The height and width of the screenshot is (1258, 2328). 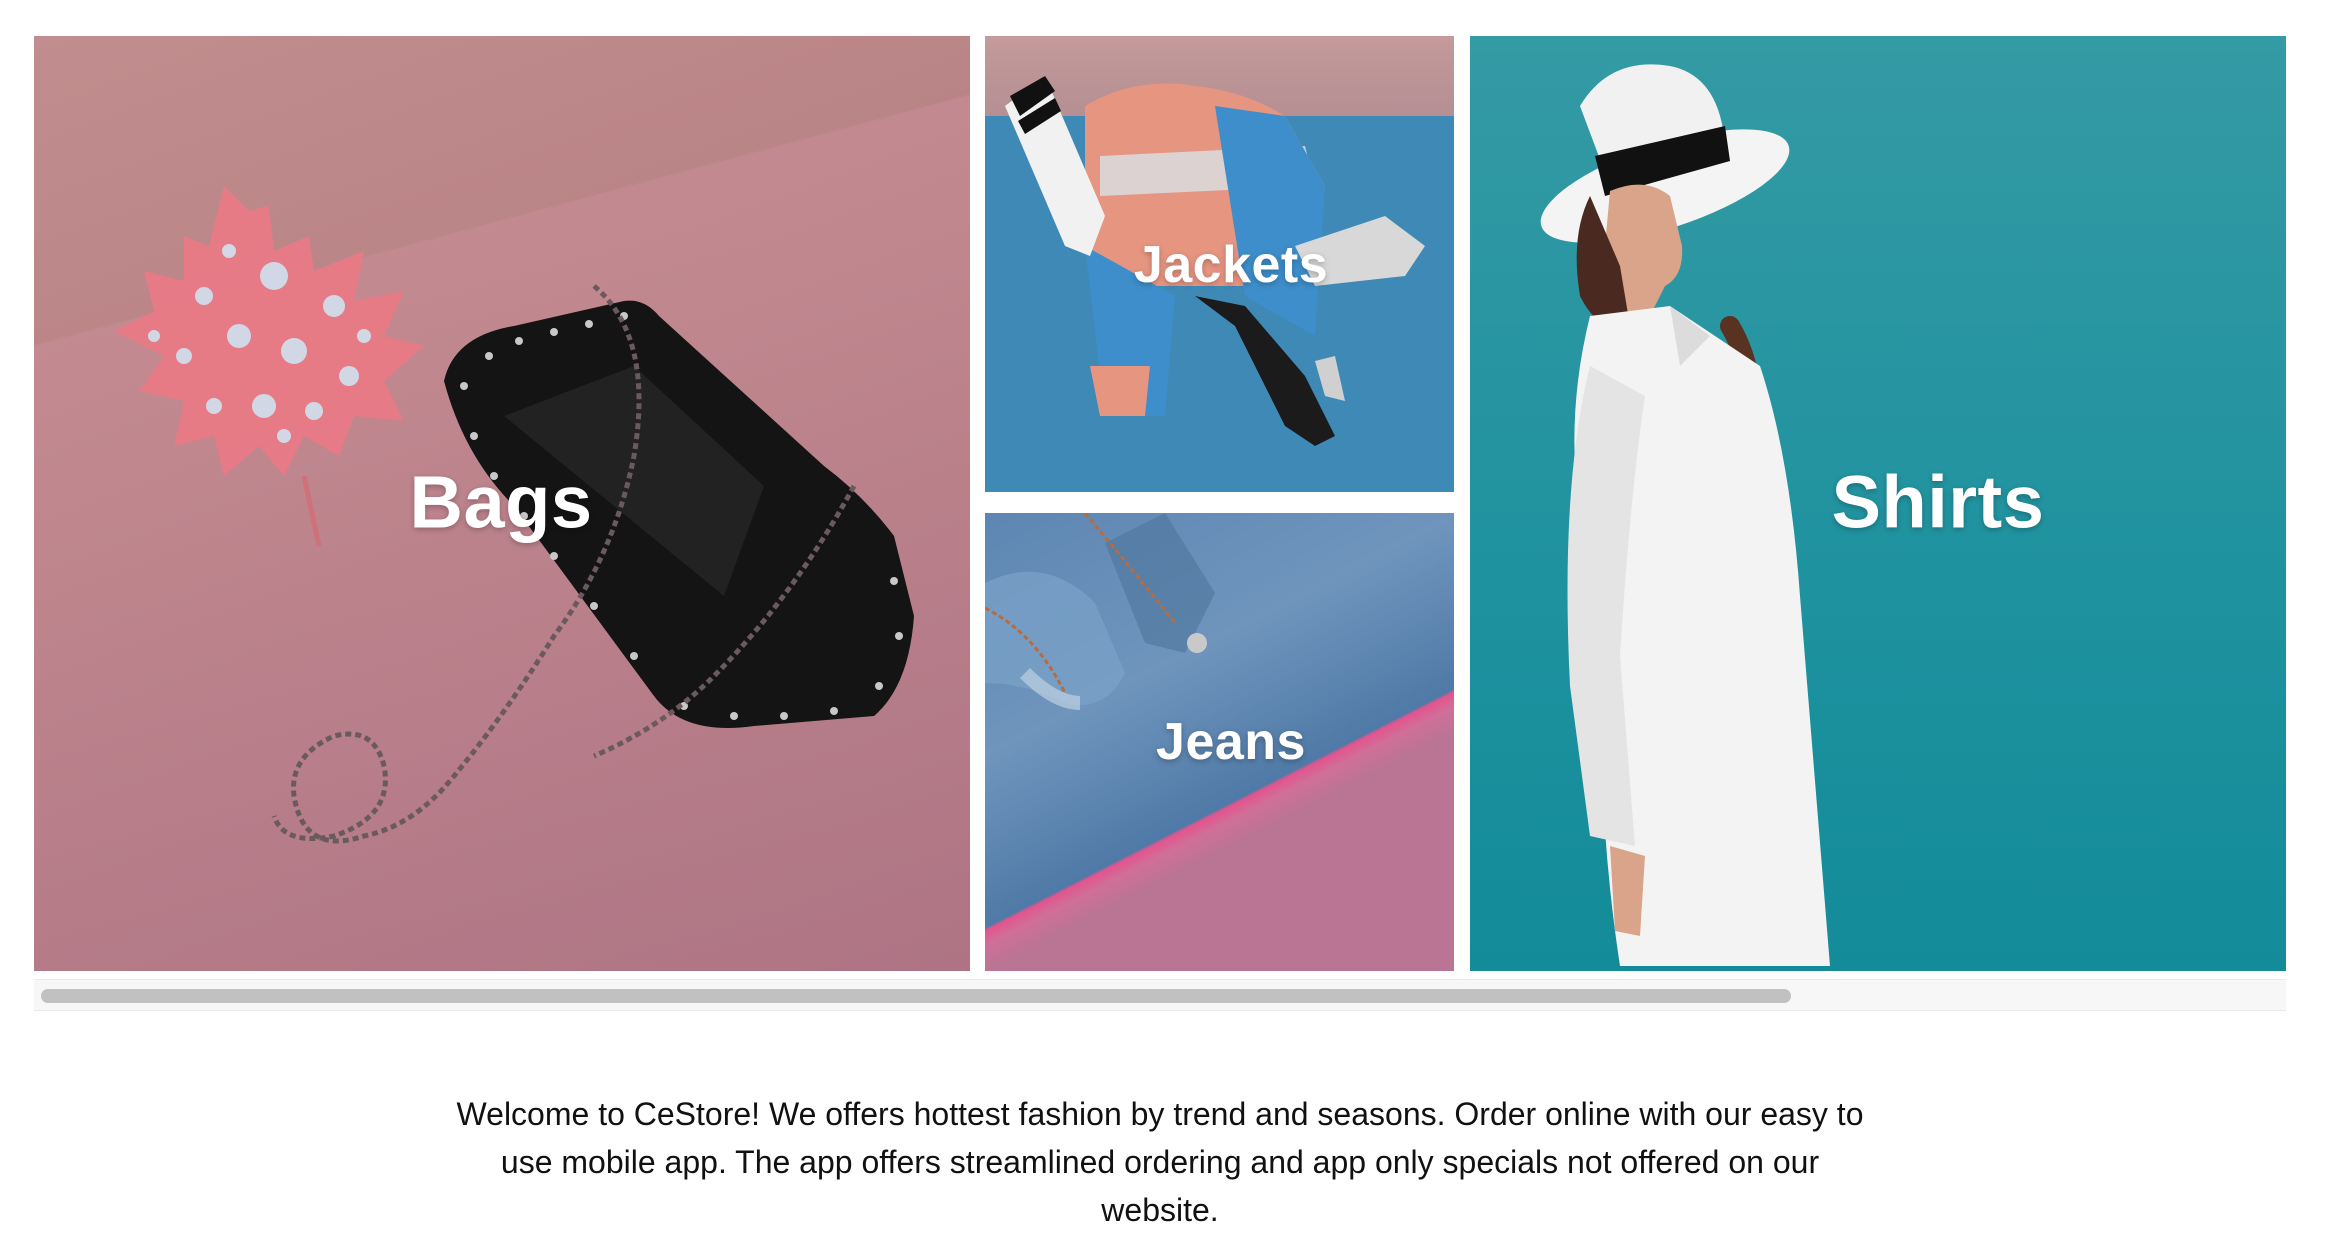 I want to click on category-label-bags: Bags, so click(x=501, y=502).